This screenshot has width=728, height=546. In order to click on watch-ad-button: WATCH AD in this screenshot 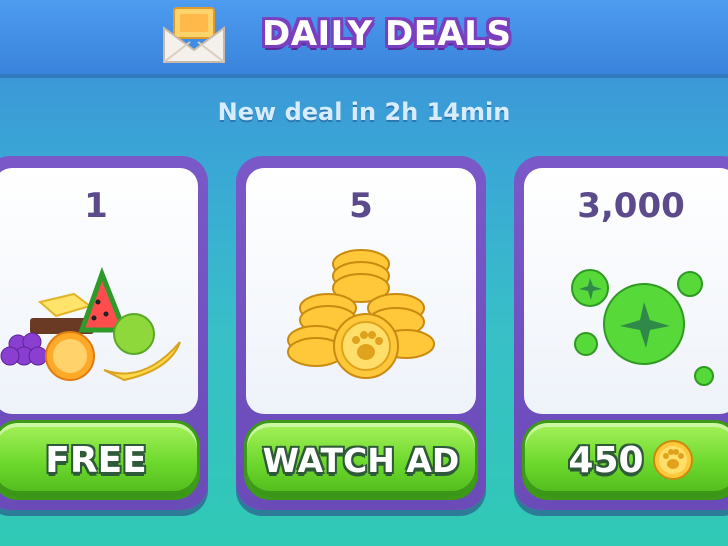, I will do `click(361, 460)`.